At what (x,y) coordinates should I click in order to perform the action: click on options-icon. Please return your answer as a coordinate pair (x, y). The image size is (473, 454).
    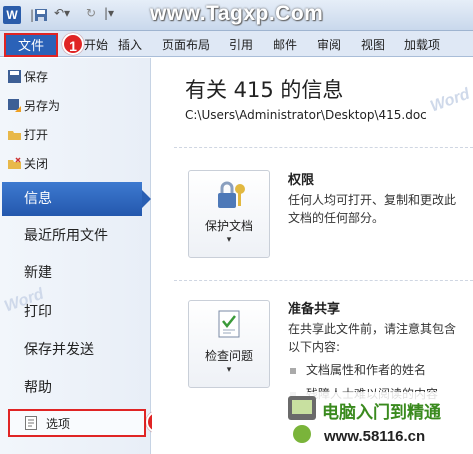
    Looking at the image, I should click on (31, 423).